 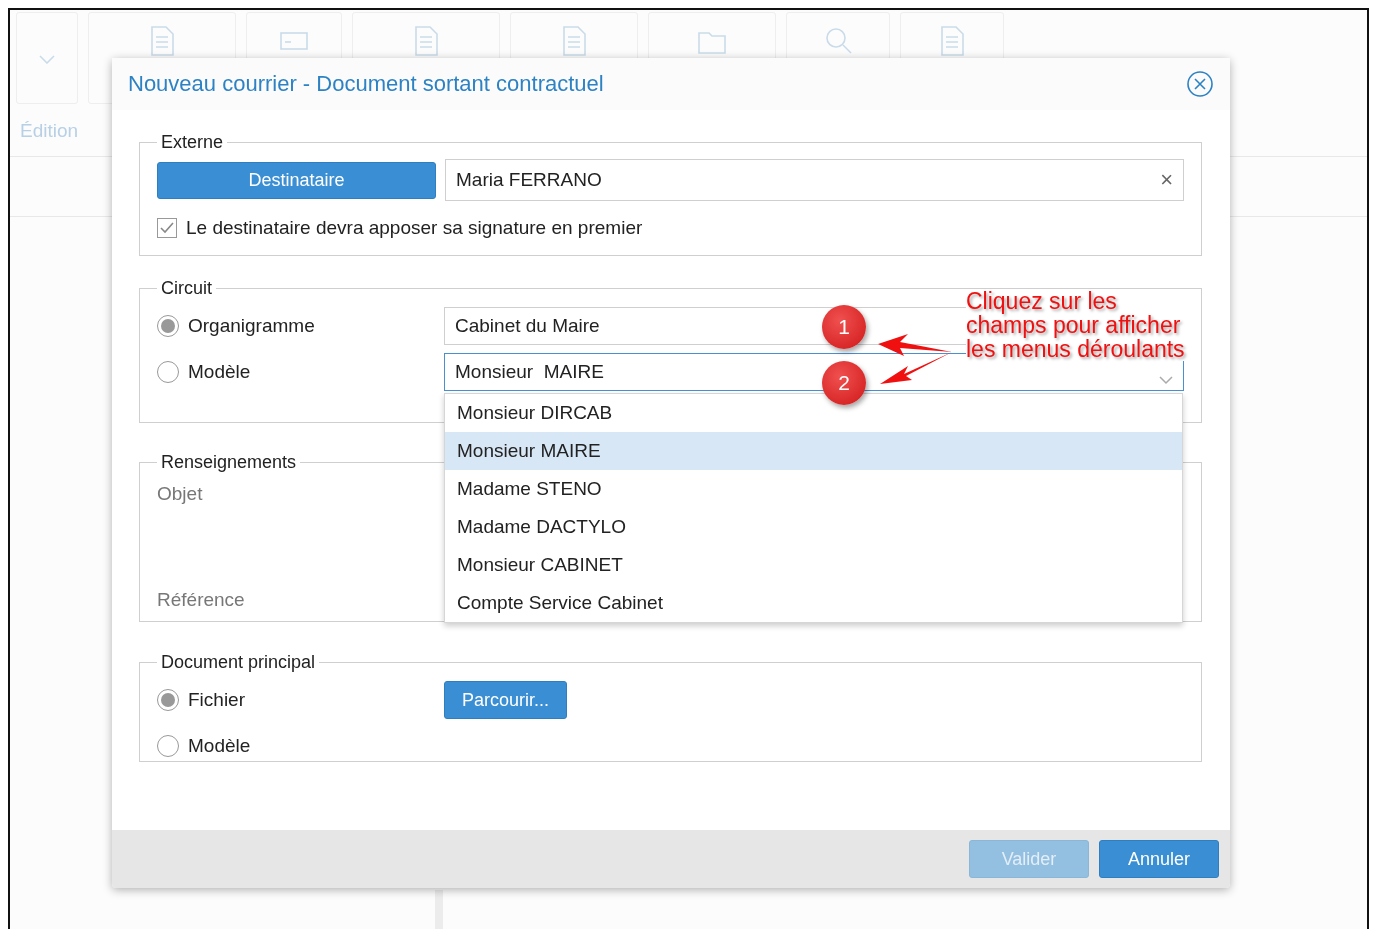 What do you see at coordinates (216, 700) in the screenshot?
I see `radio-label: Fichier` at bounding box center [216, 700].